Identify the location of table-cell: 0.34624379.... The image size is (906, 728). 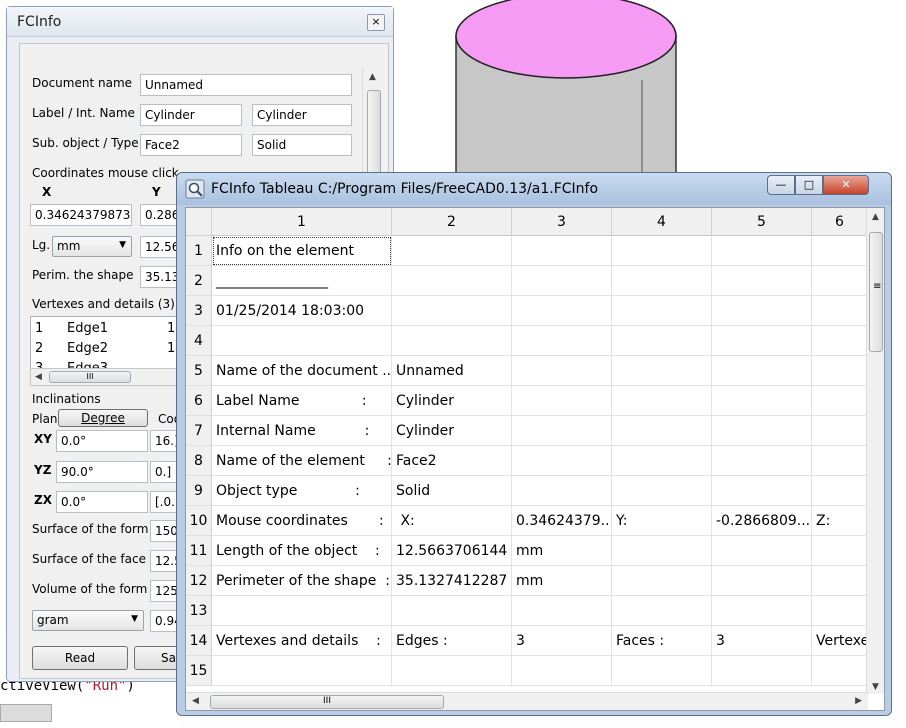
(562, 521).